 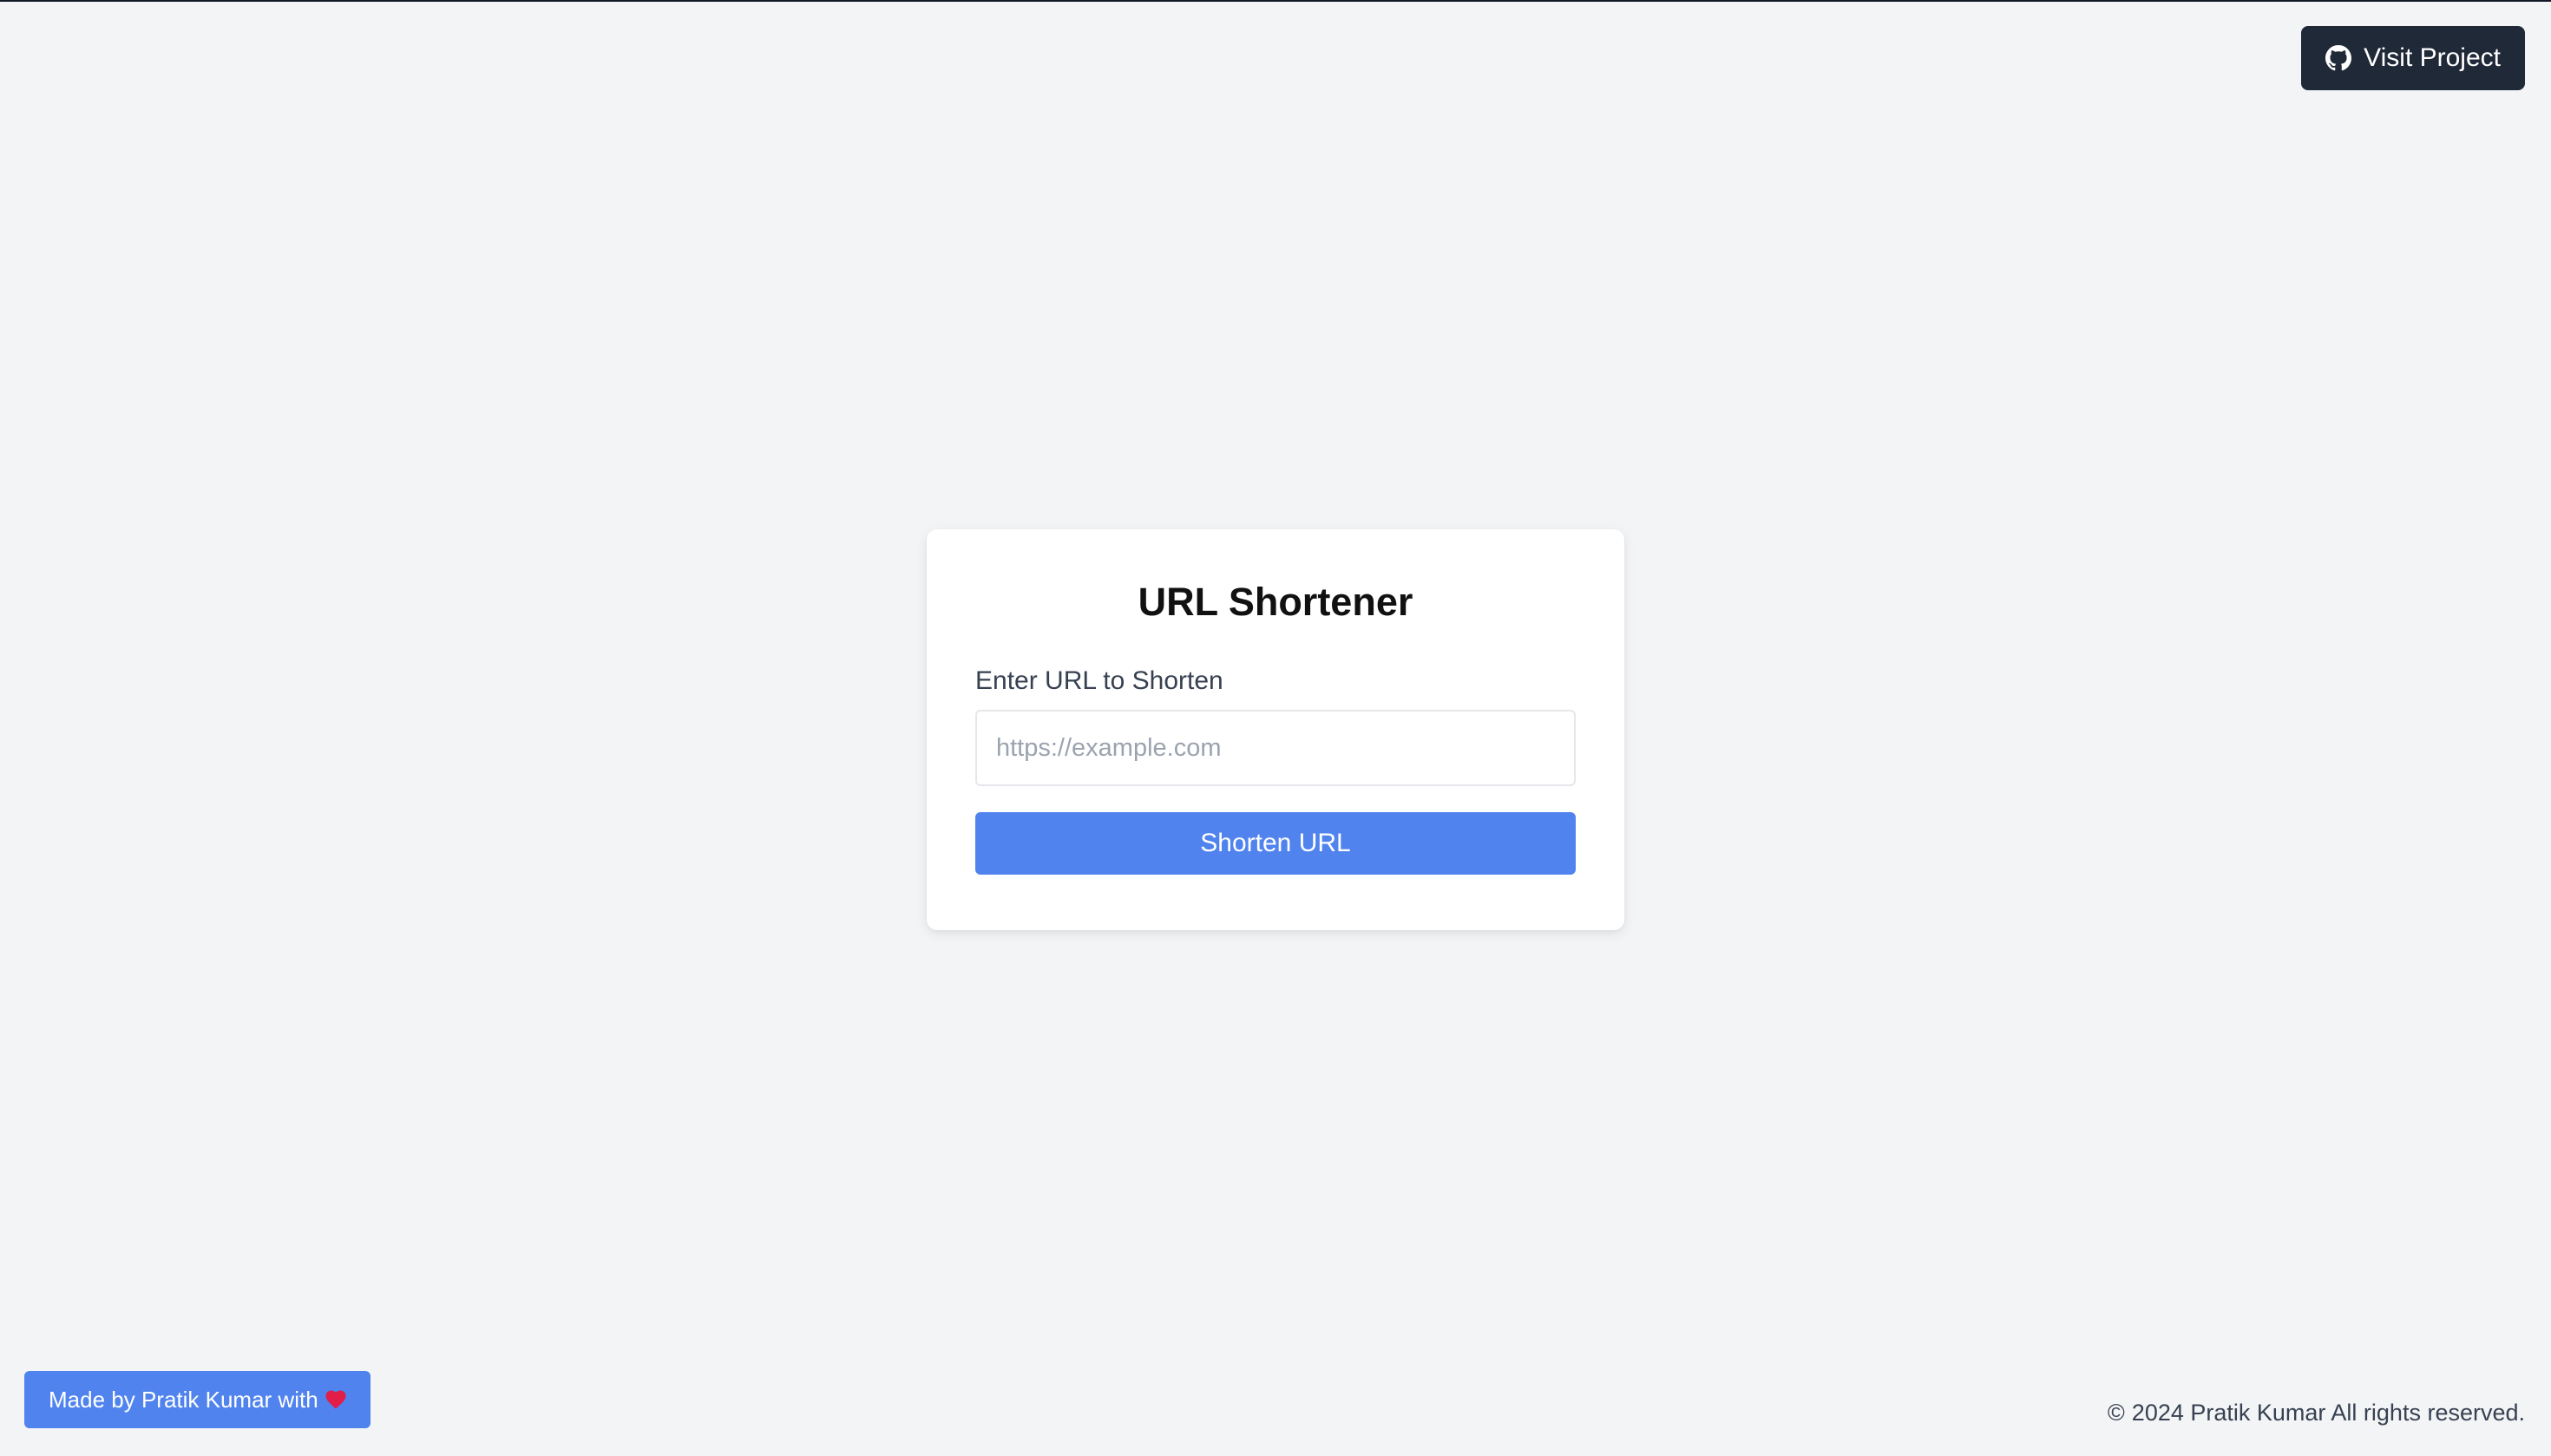 I want to click on shorten-url-button: Shorten URL, so click(x=1275, y=843).